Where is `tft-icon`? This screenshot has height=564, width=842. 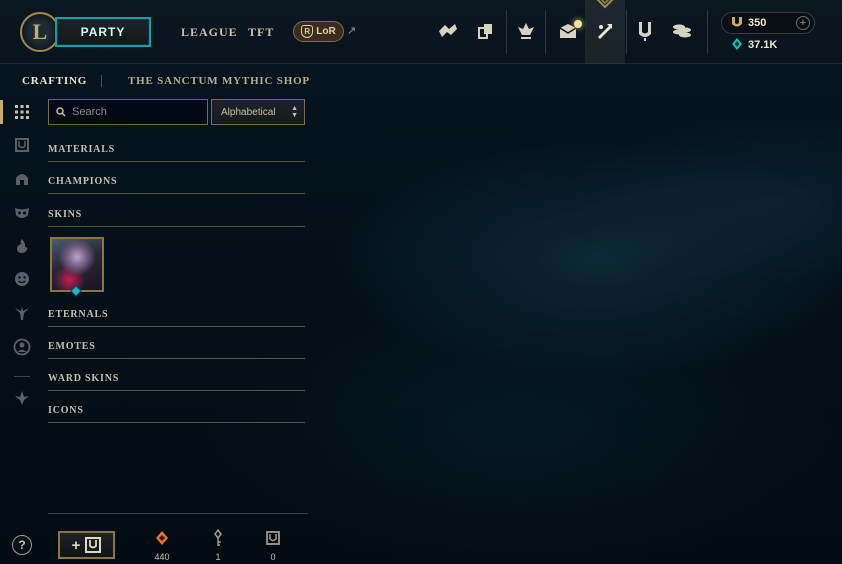 tft-icon is located at coordinates (526, 31).